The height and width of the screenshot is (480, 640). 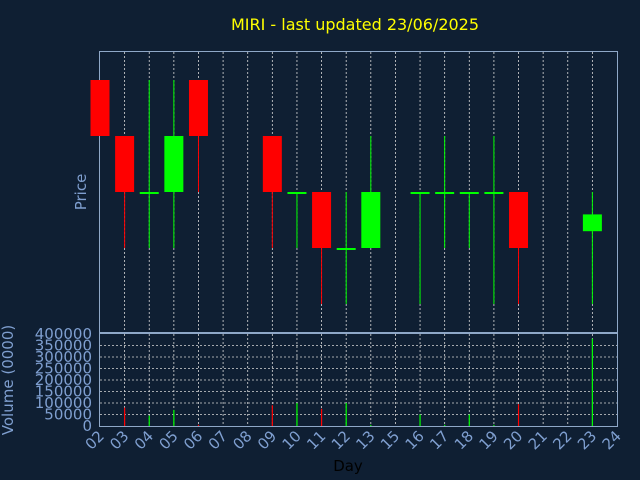 What do you see at coordinates (464, 440) in the screenshot?
I see `x-tick-label-18: 18` at bounding box center [464, 440].